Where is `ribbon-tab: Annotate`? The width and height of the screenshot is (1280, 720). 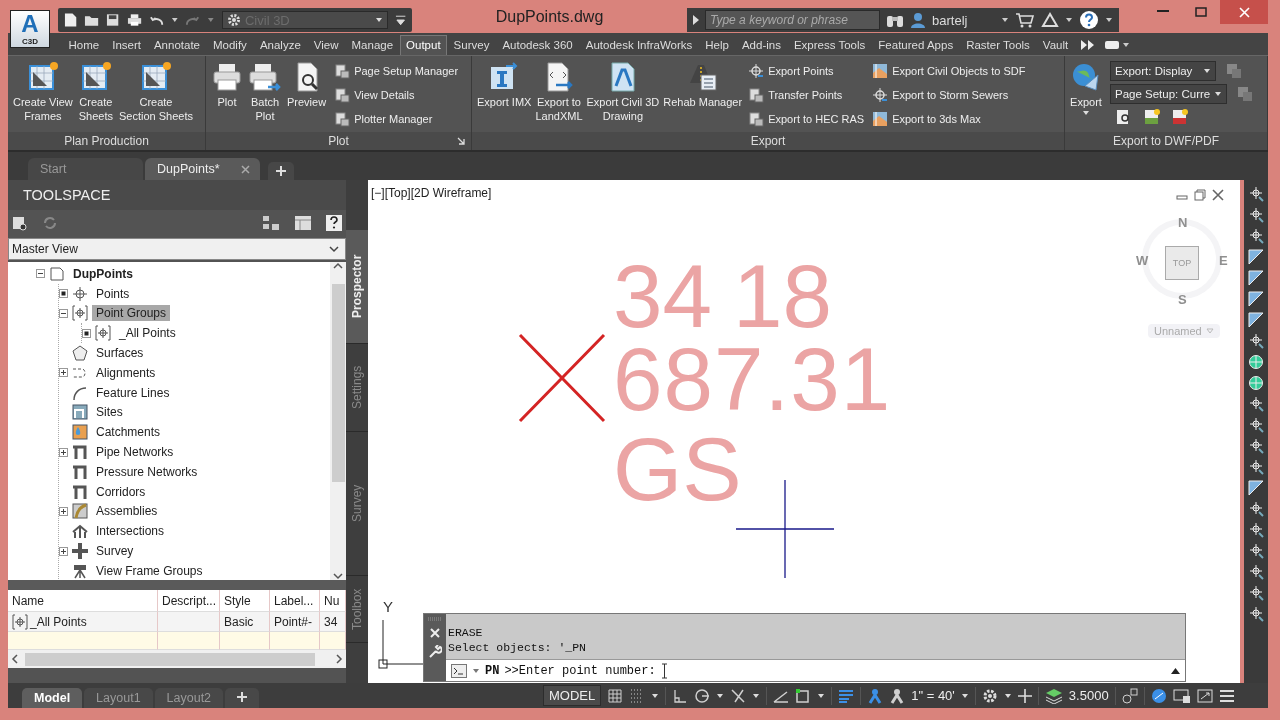
ribbon-tab: Annotate is located at coordinates (177, 45).